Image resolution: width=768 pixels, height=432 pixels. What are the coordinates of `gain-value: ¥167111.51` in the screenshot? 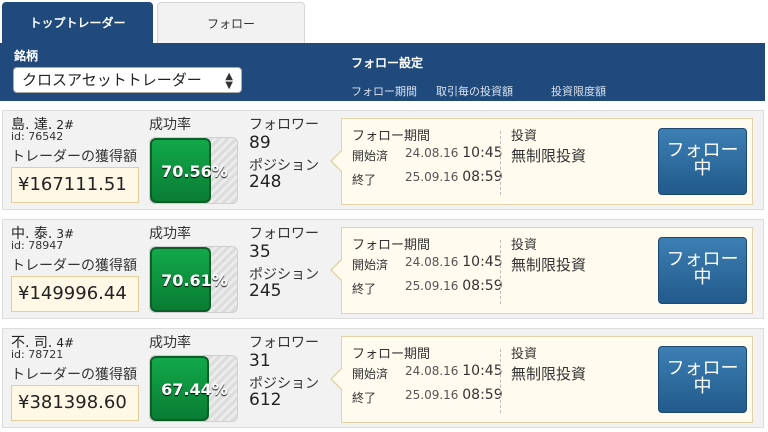 It's located at (75, 185).